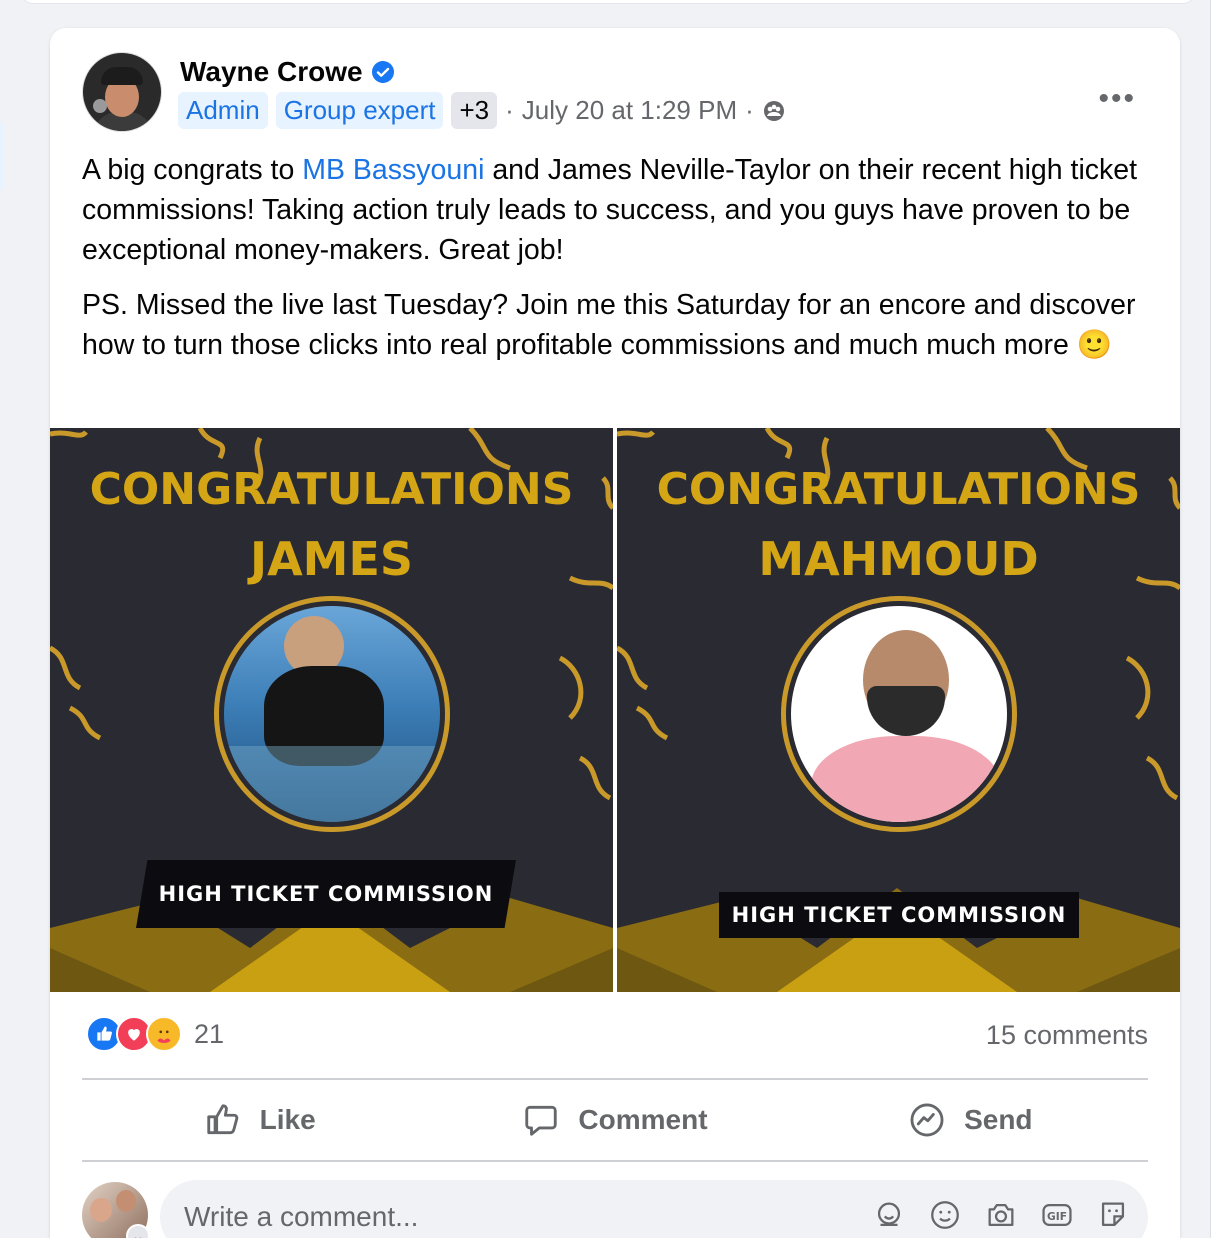 Image resolution: width=1222 pixels, height=1238 pixels. I want to click on svg-text: GIF, so click(1057, 1216).